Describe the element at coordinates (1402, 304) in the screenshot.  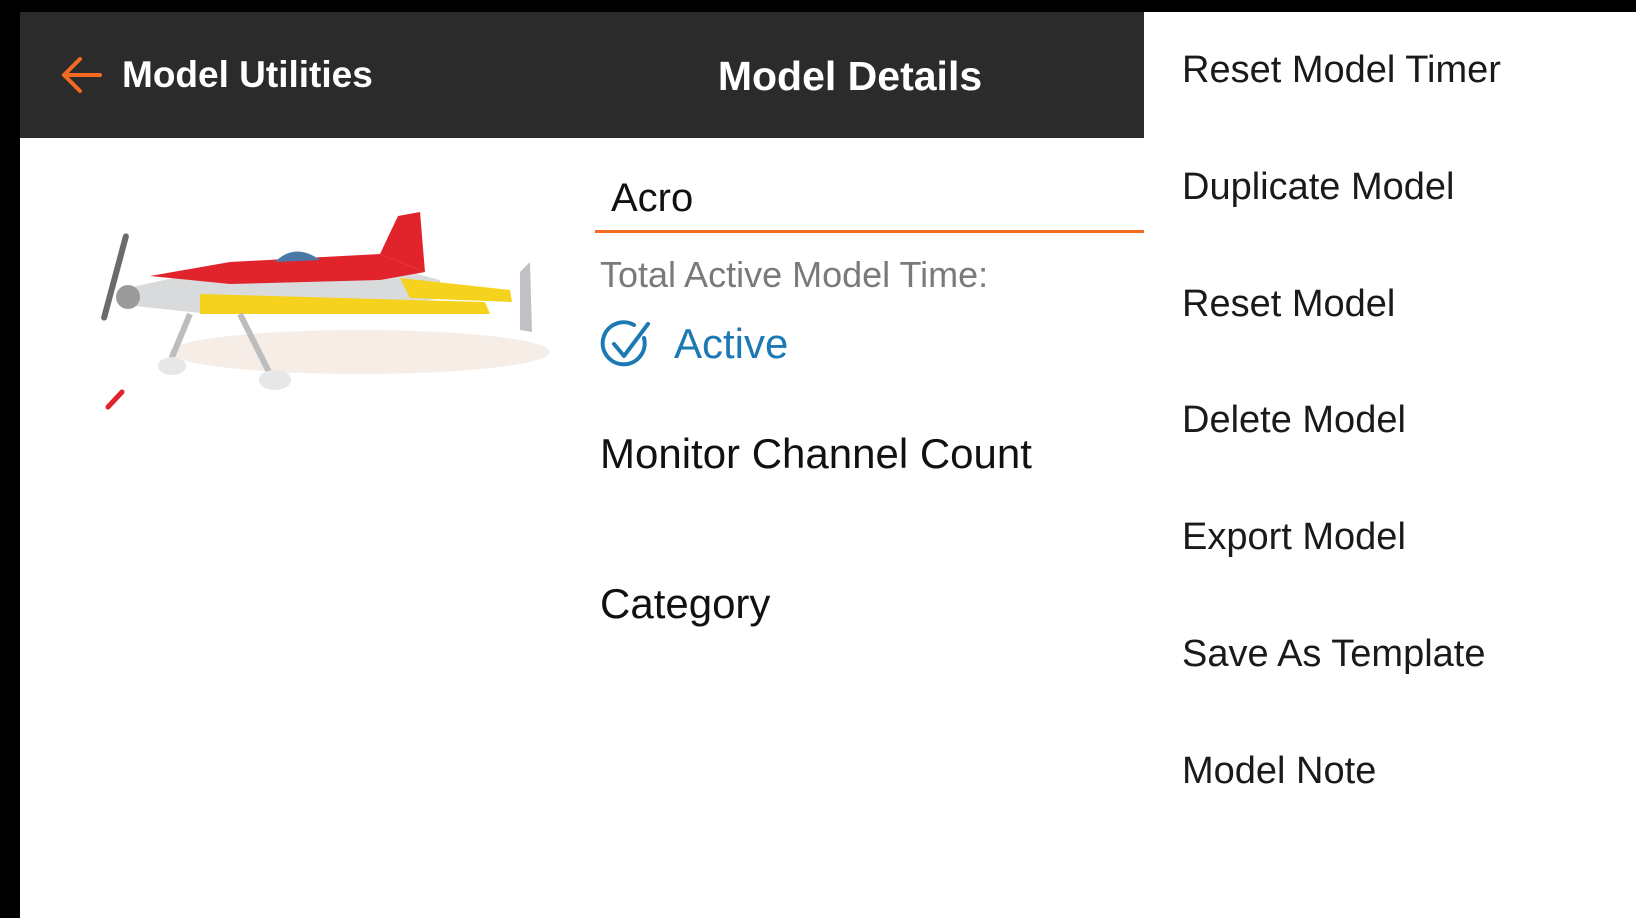
I see `menu-item-reset-model: Reset Model` at that location.